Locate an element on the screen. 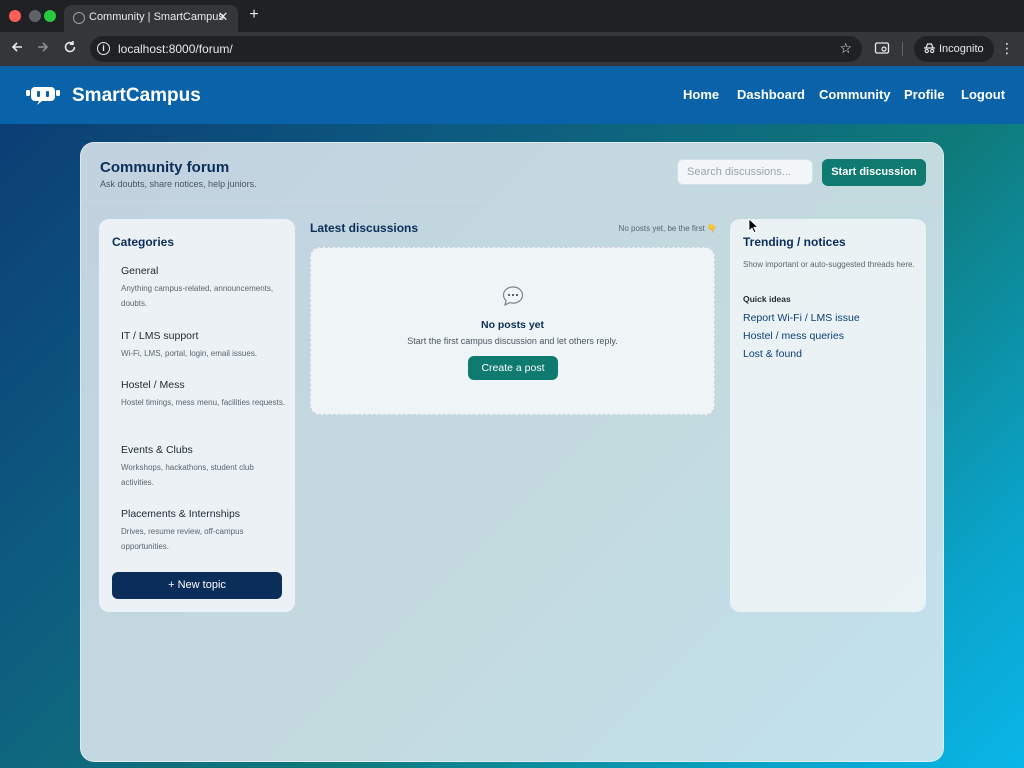 Image resolution: width=1024 pixels, height=768 pixels. browser-titlebar: Community | SmartCampus ✕ + is located at coordinates (512, 16).